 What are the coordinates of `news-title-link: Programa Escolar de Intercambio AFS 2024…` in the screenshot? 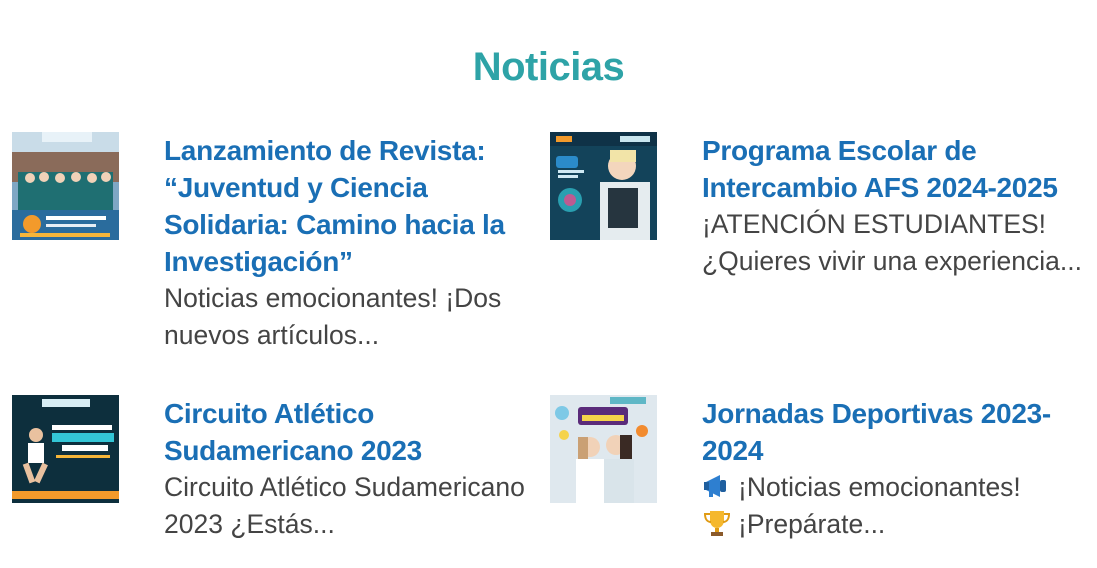 It's located at (899, 169).